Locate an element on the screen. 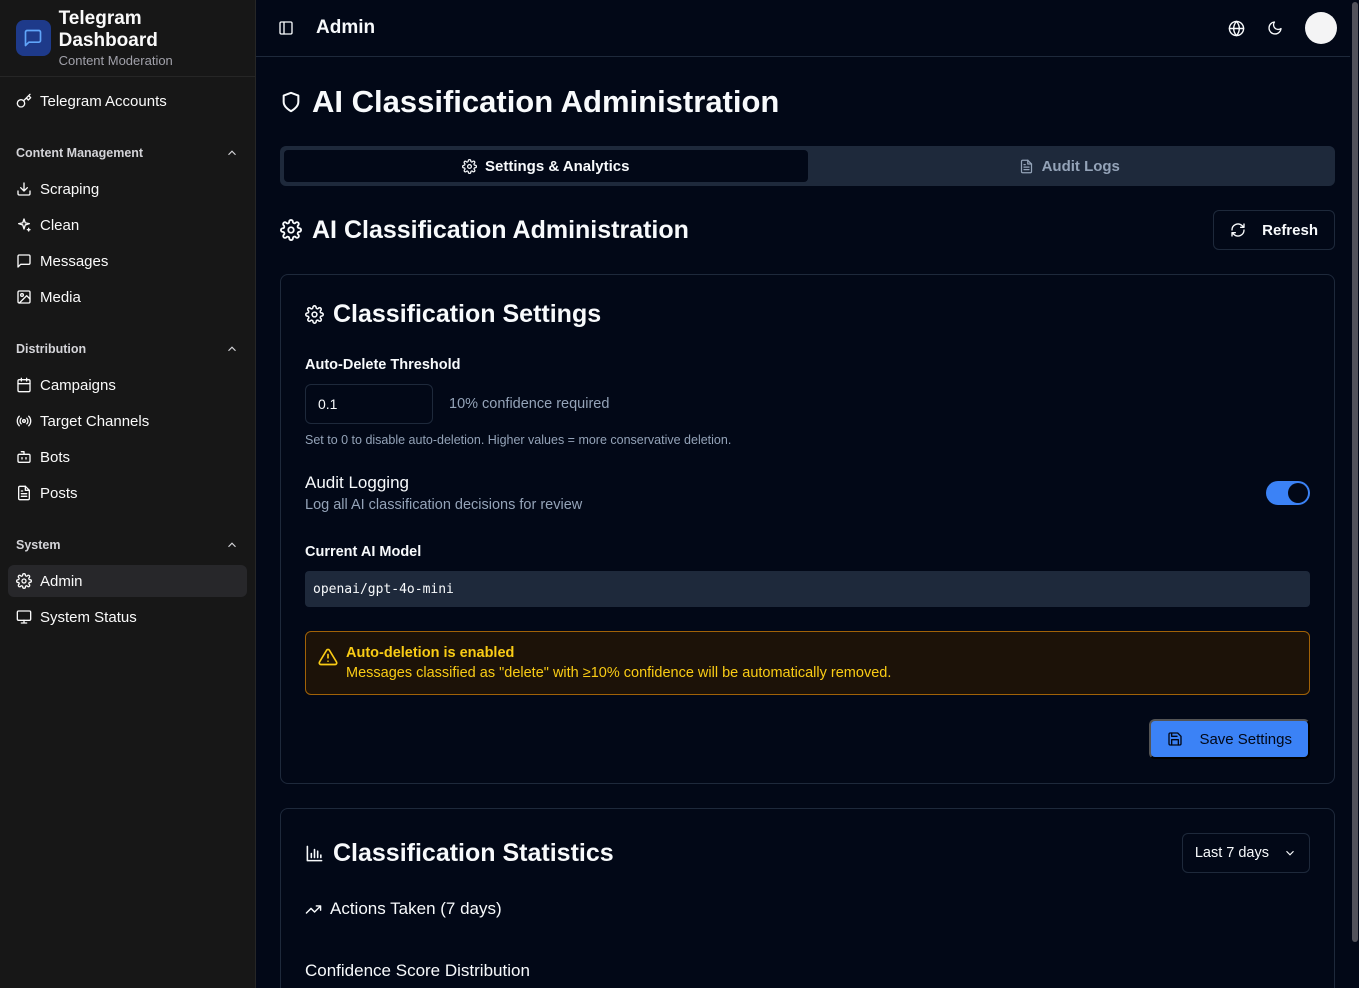  tab-settings-analytics: Settings & Analytics is located at coordinates (546, 166).